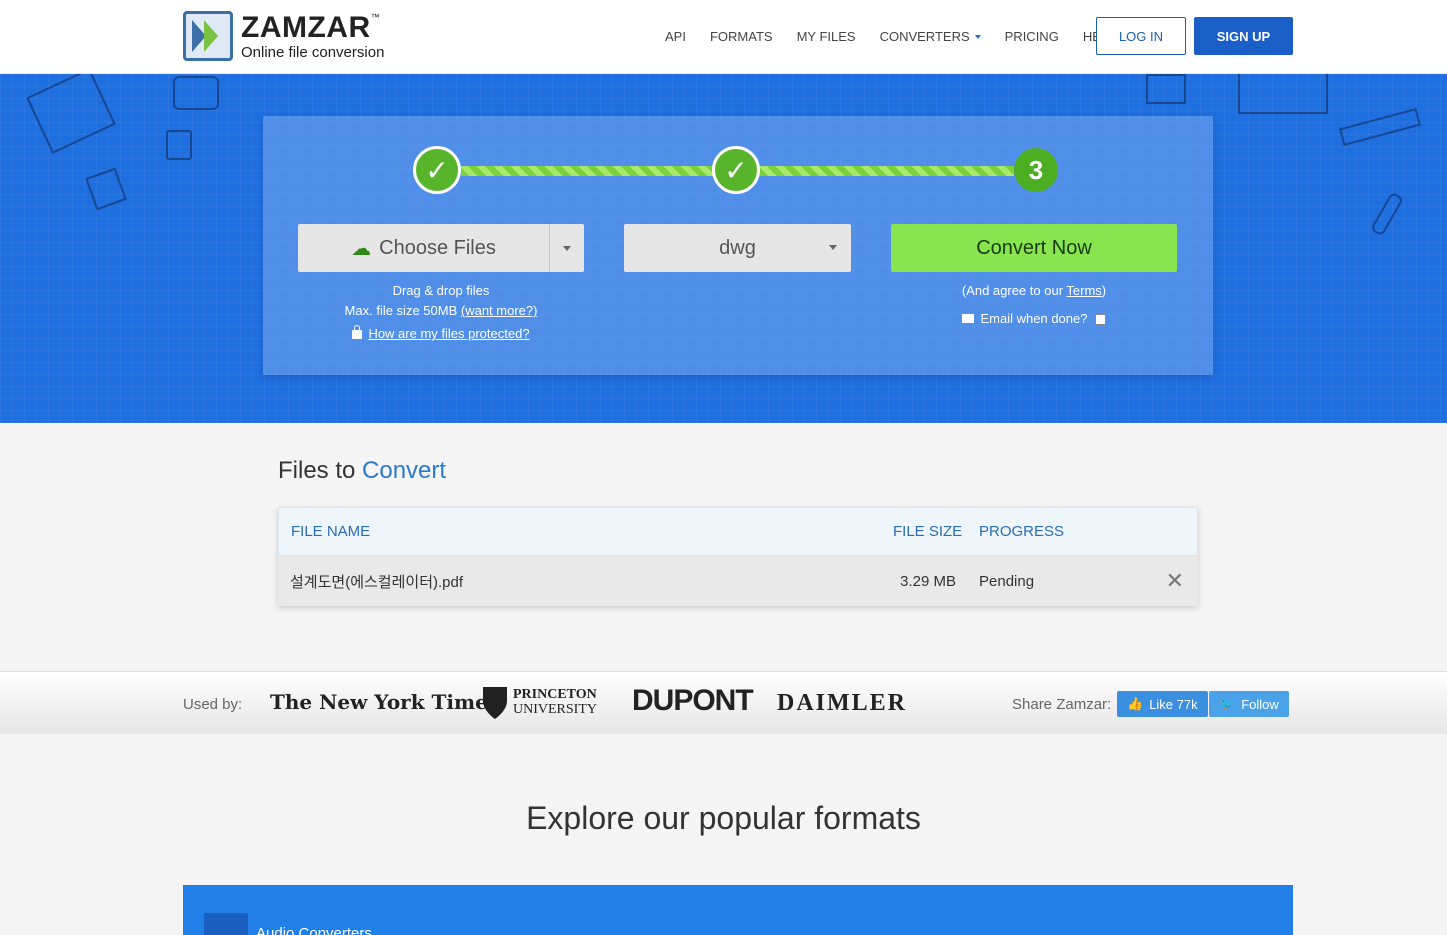 The height and width of the screenshot is (935, 1447). Describe the element at coordinates (1166, 89) in the screenshot. I see `document-doodle-icon` at that location.